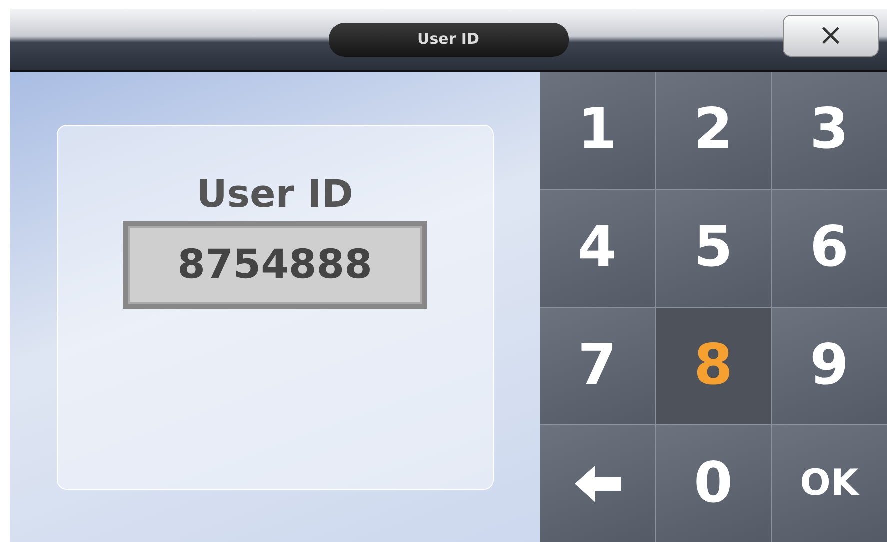  Describe the element at coordinates (448, 39) in the screenshot. I see `window-title: User ID` at that location.